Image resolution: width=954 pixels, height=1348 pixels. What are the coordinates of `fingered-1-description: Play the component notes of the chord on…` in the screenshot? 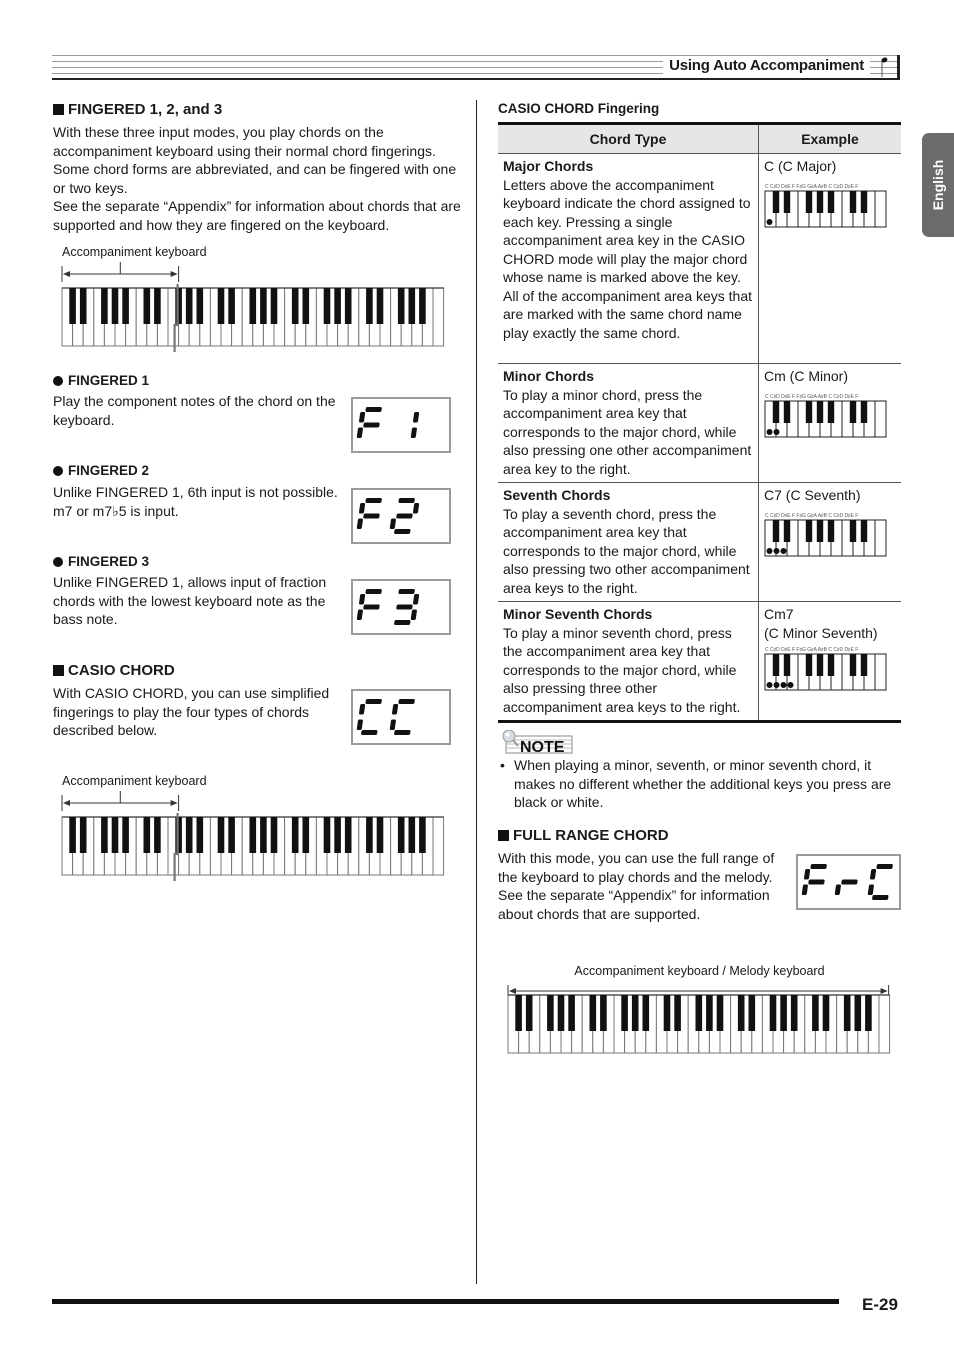 It's located at (194, 410).